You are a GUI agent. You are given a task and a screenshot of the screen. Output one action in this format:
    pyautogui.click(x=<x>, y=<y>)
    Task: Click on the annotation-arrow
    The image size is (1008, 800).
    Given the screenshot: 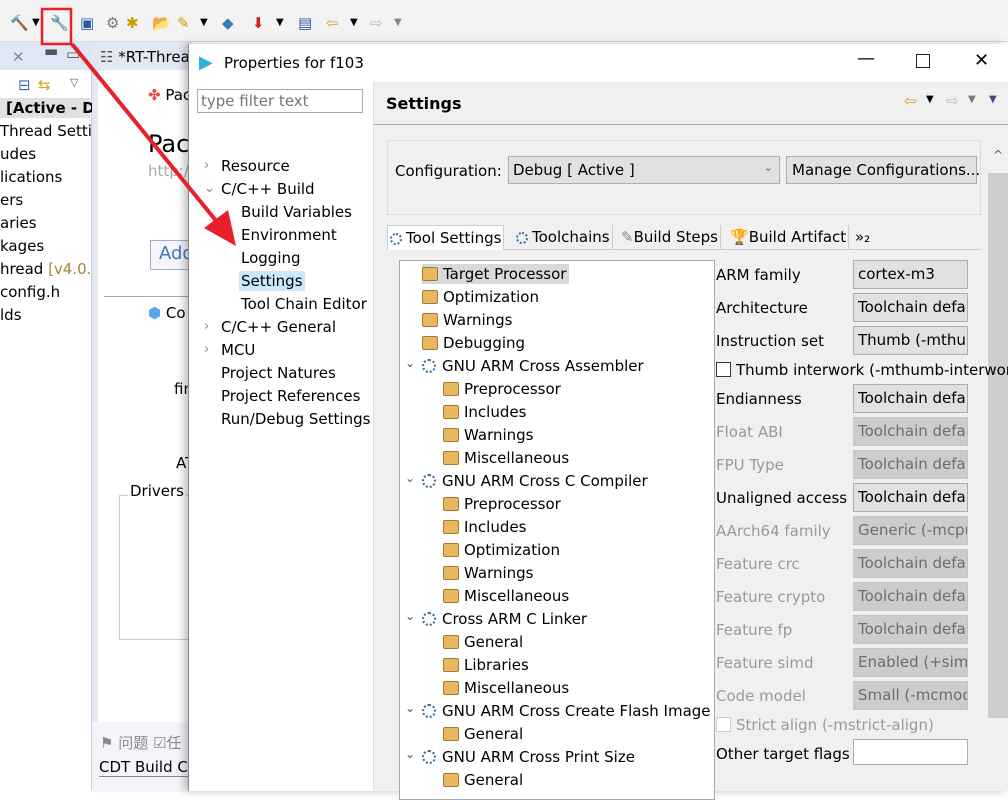 What is the action you would take?
    pyautogui.click(x=147, y=136)
    